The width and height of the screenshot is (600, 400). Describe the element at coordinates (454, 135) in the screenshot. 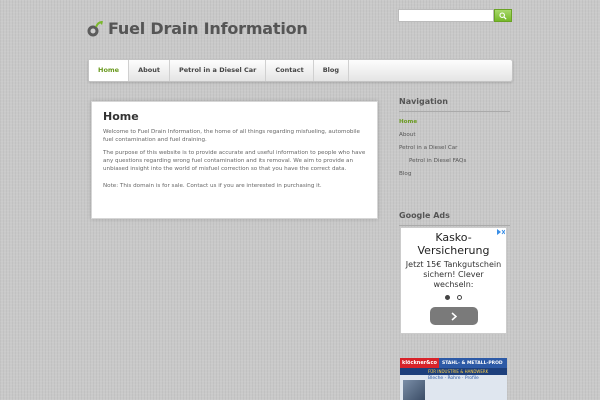

I see `sidebar-item-about: About` at that location.